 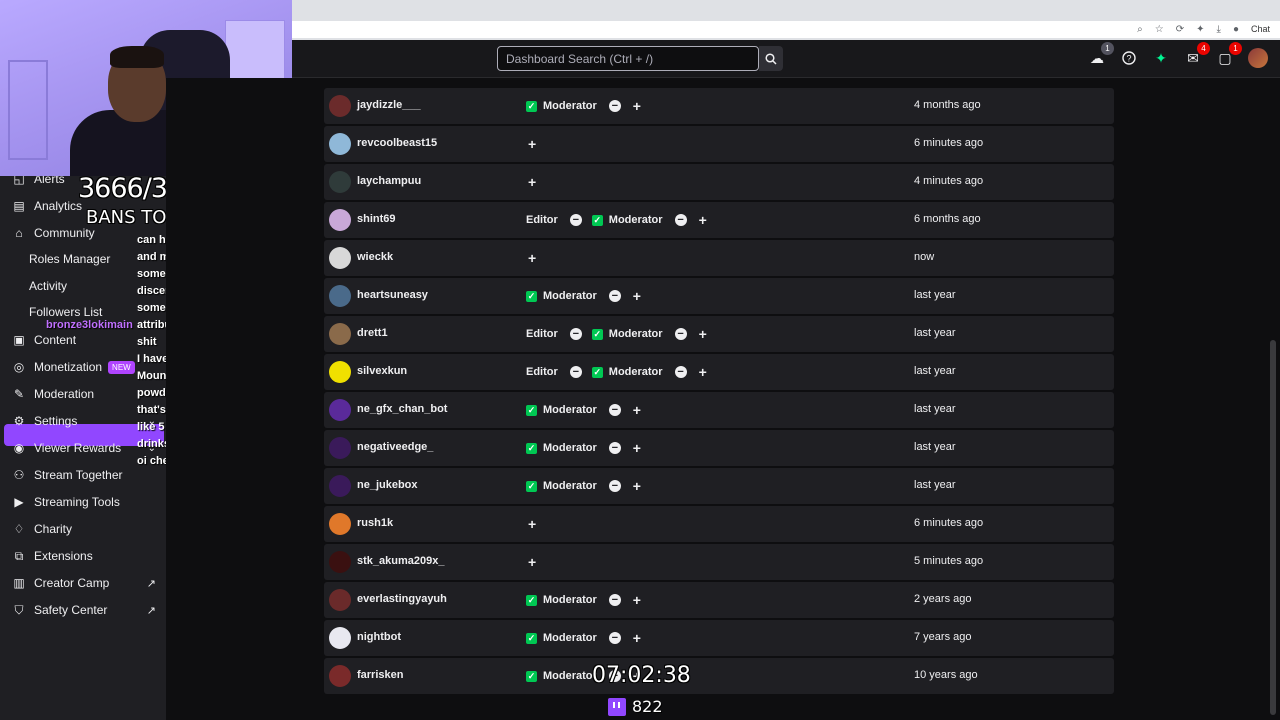 I want to click on username: laychampuu, so click(x=389, y=181).